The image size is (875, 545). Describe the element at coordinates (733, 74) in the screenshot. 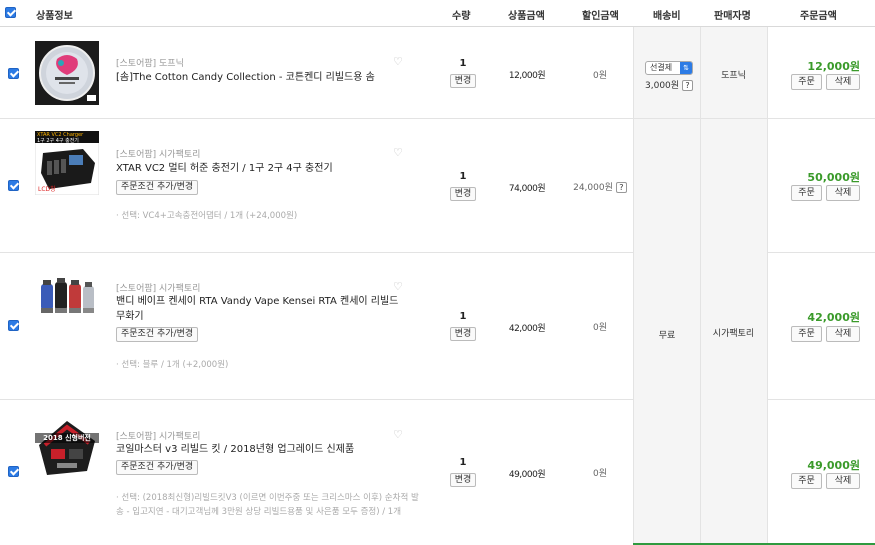

I see `seller-name: 도프닉` at that location.